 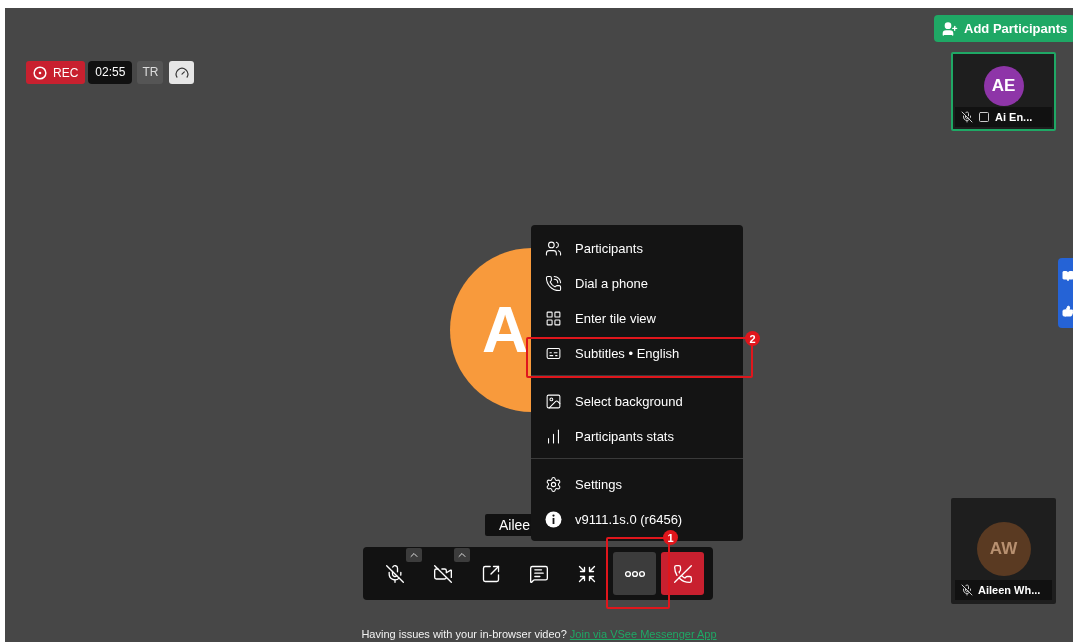 I want to click on phone-icon, so click(x=553, y=283).